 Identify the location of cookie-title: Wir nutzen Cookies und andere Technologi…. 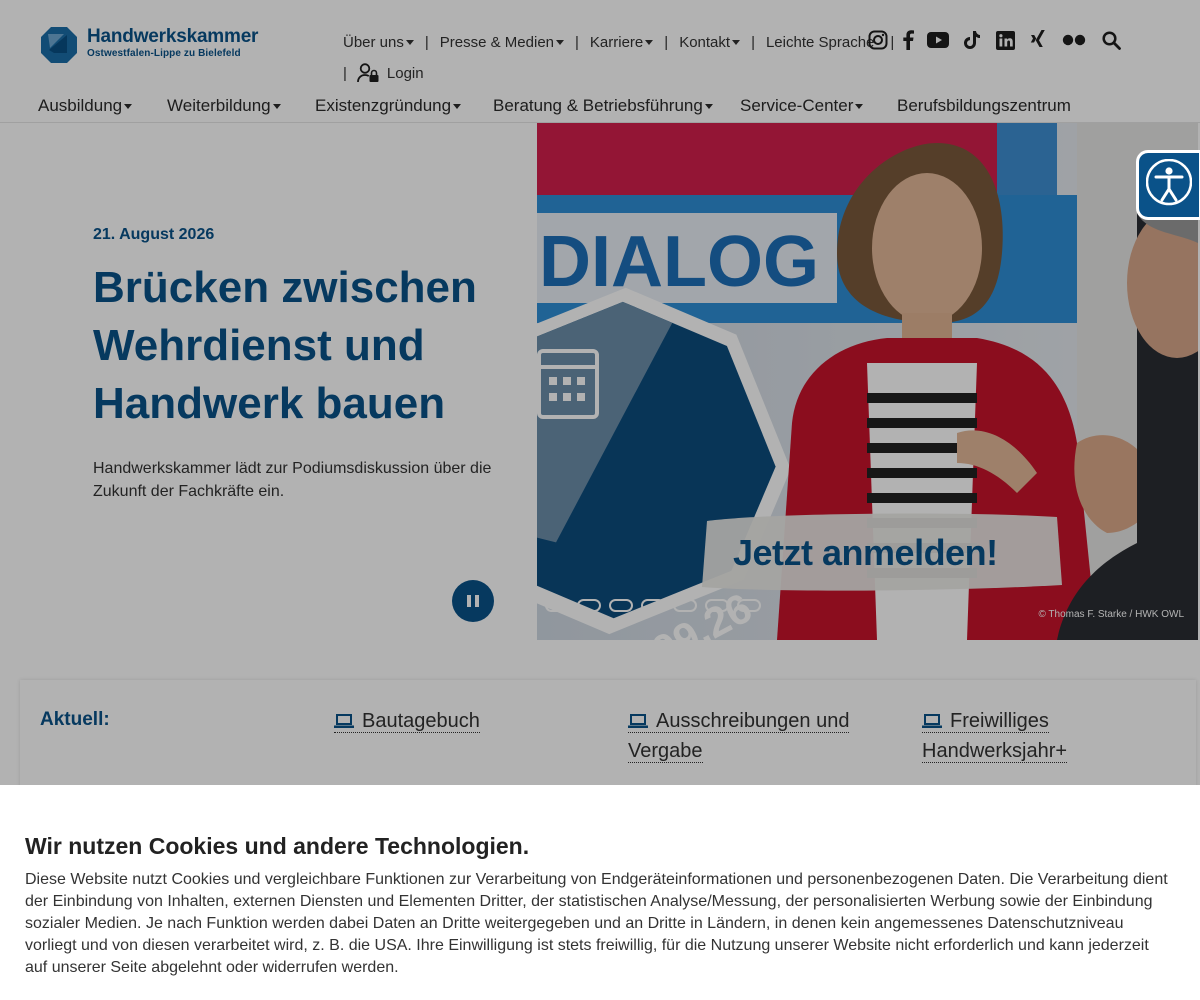
(277, 846).